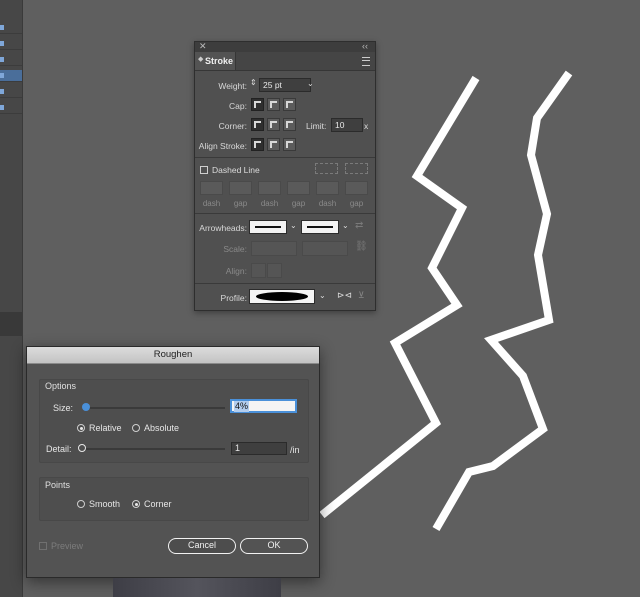 The image size is (640, 597). Describe the element at coordinates (242, 406) in the screenshot. I see `size-input-value: 4%` at that location.